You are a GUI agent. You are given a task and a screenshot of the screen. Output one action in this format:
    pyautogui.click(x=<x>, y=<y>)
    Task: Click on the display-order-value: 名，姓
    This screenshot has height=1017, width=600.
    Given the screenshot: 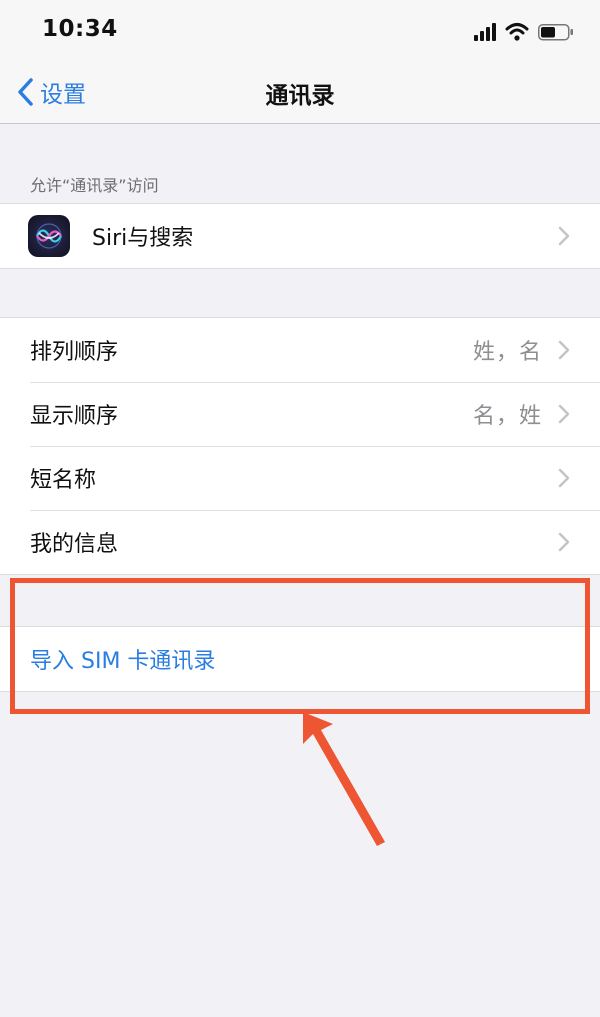 What is the action you would take?
    pyautogui.click(x=507, y=416)
    